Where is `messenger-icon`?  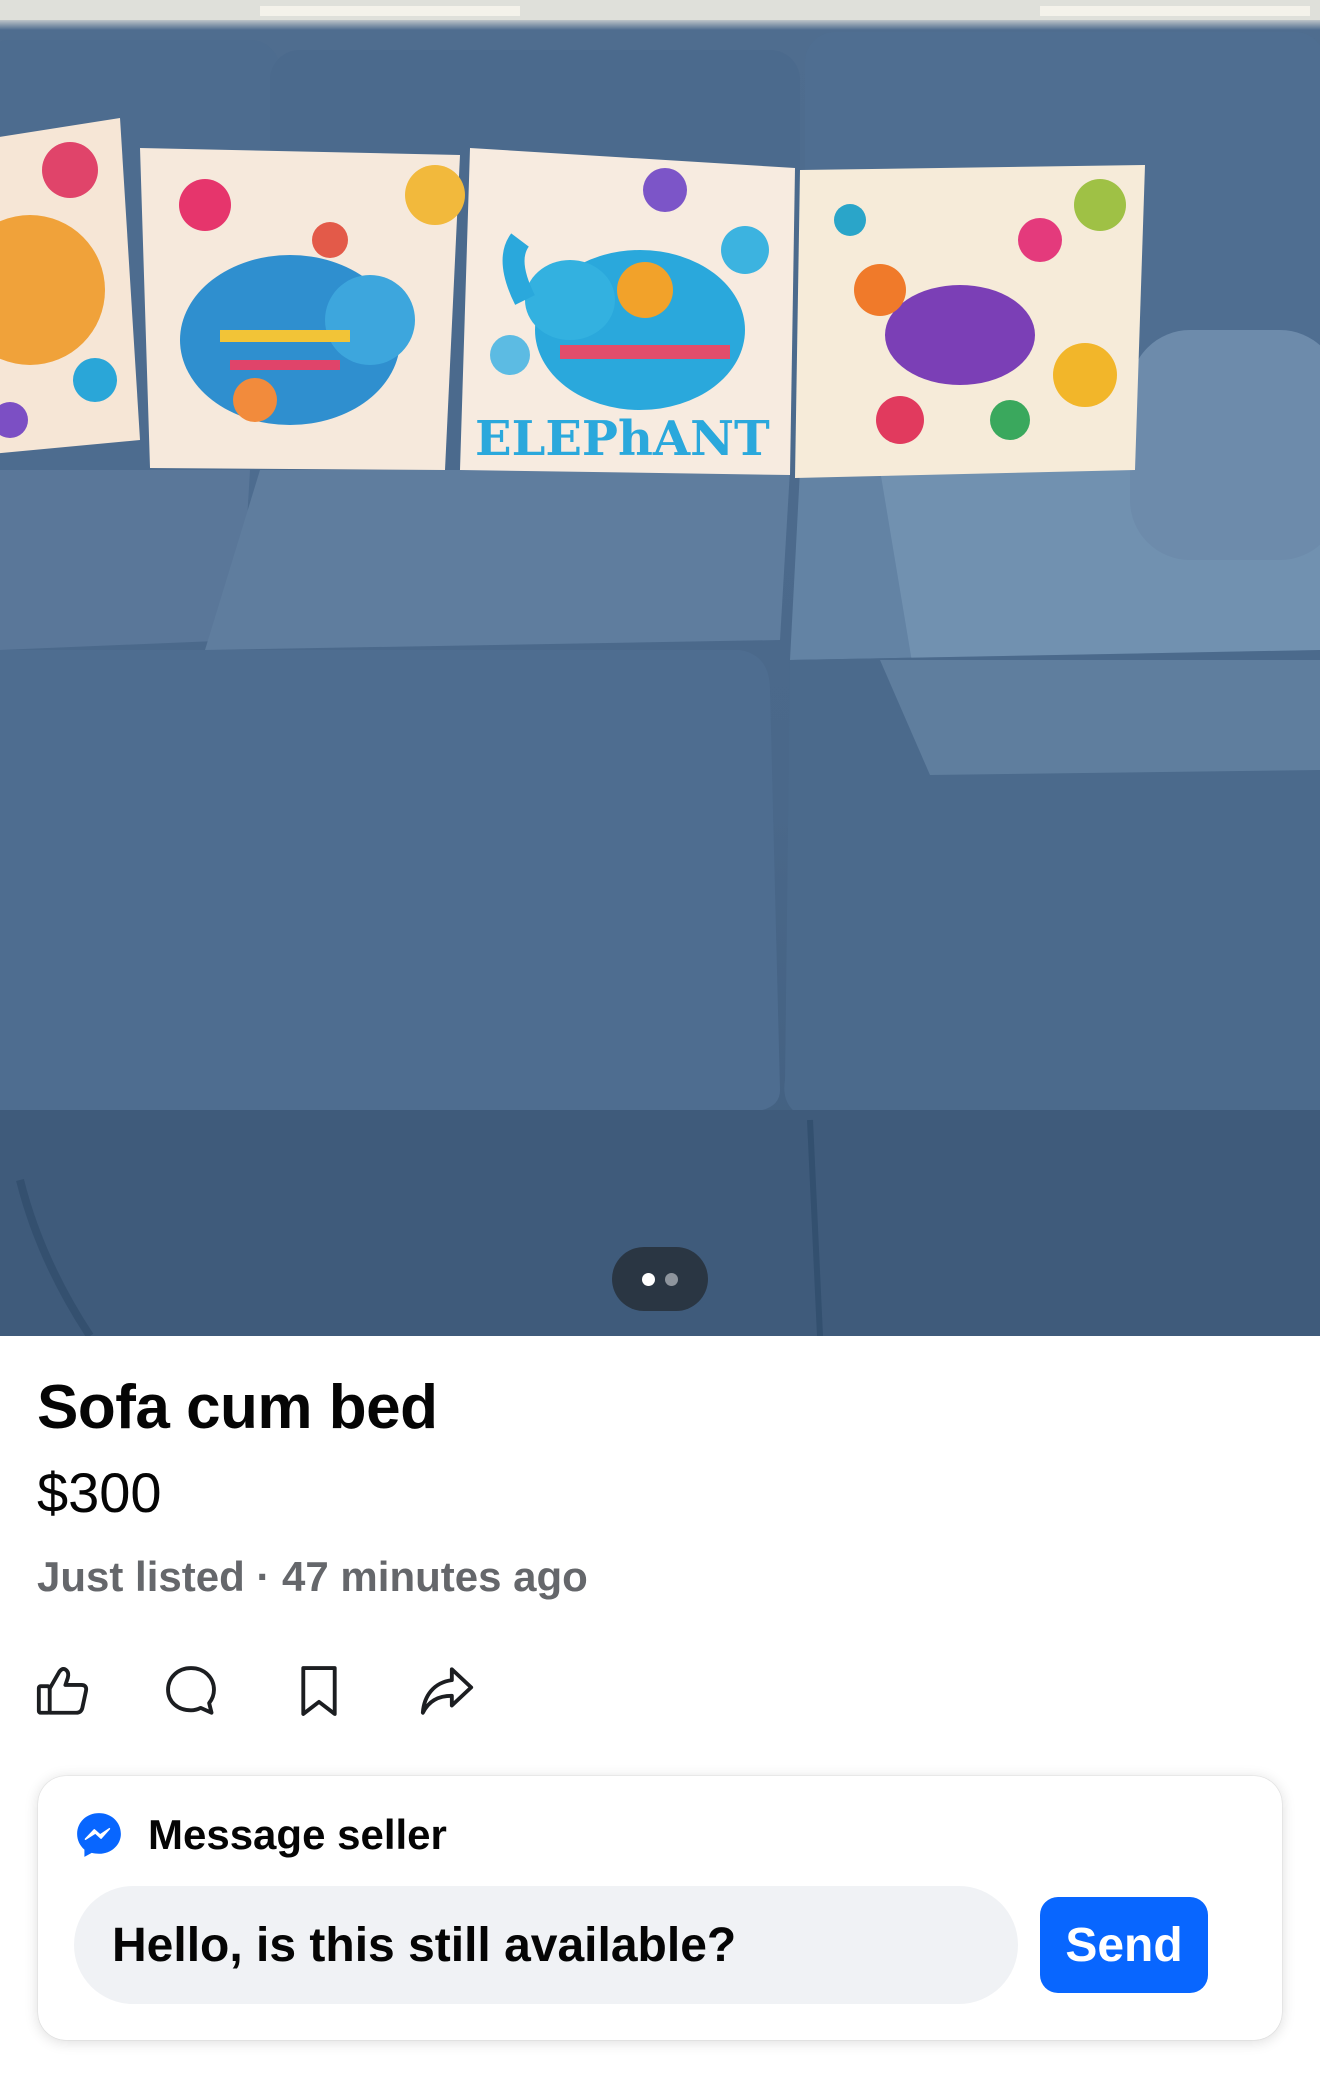
messenger-icon is located at coordinates (99, 1835).